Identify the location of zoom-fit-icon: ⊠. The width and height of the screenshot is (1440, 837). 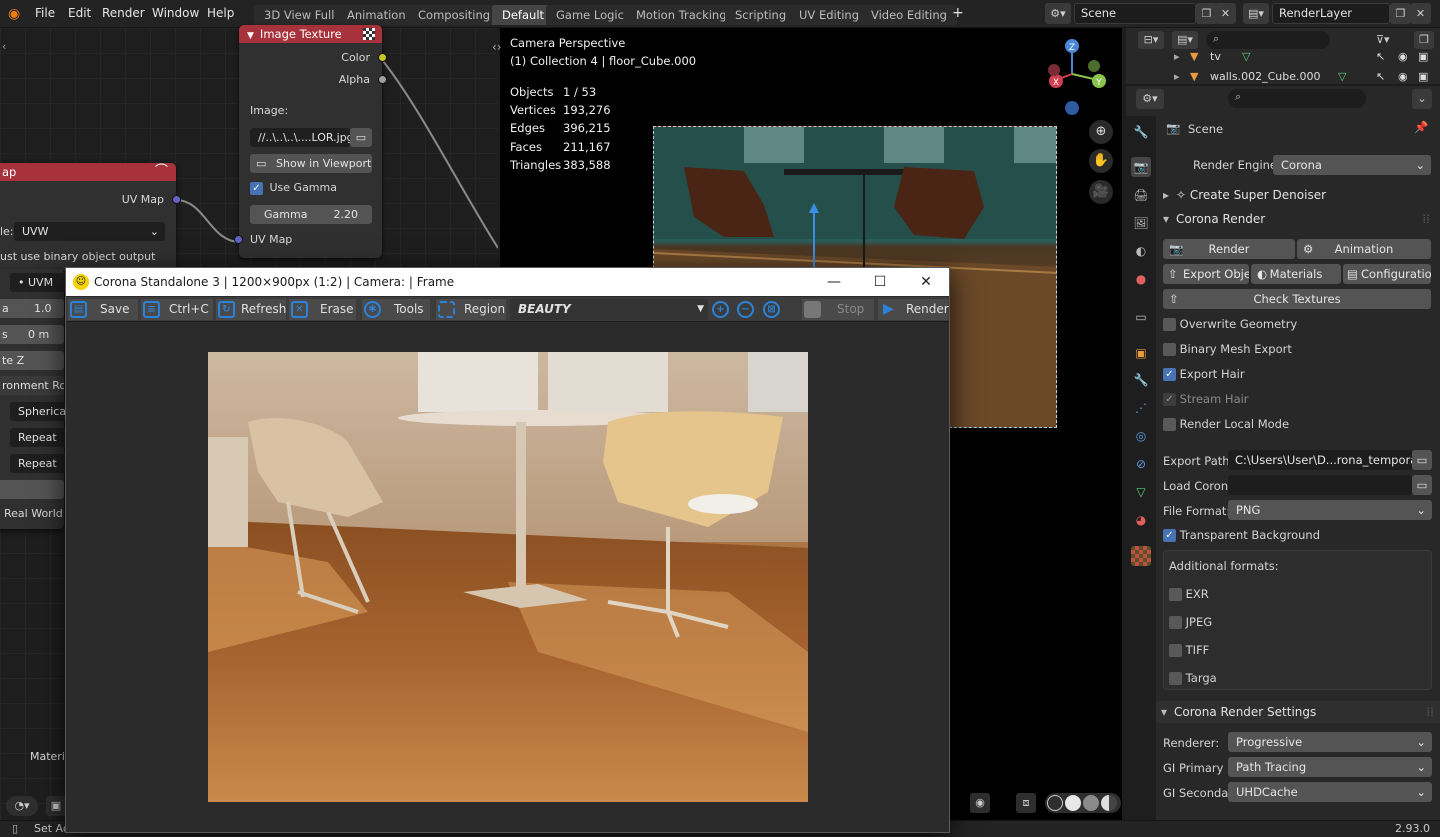
(773, 309).